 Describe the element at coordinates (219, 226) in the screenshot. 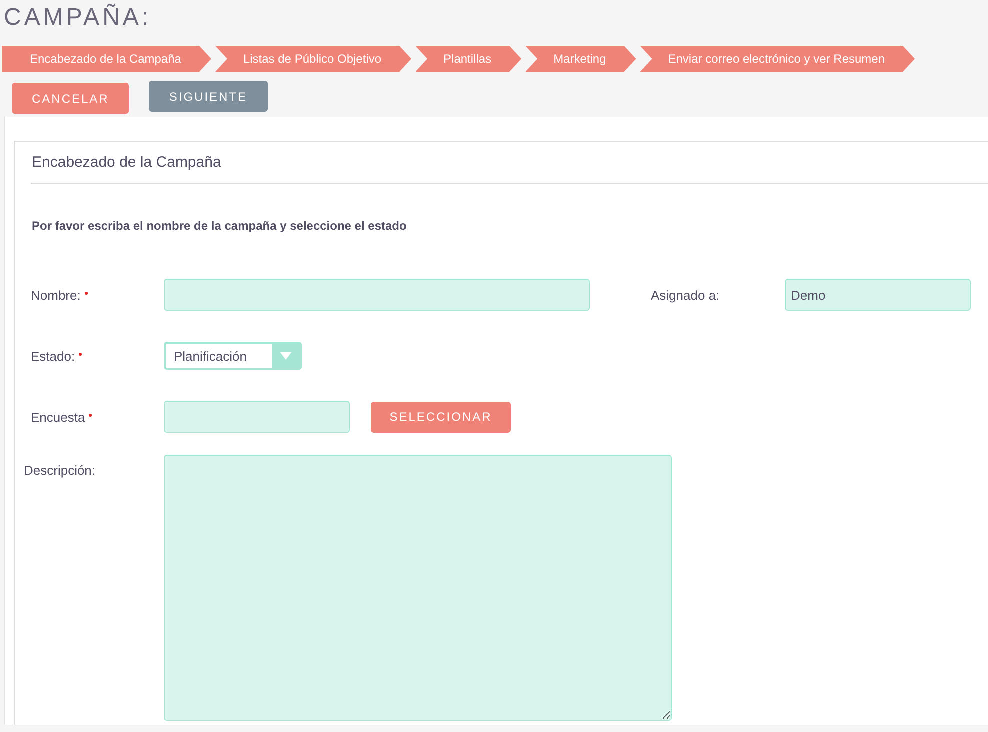

I see `instructions-text: Por favor escriba el nombre de la campaña y seleccione el estado` at that location.